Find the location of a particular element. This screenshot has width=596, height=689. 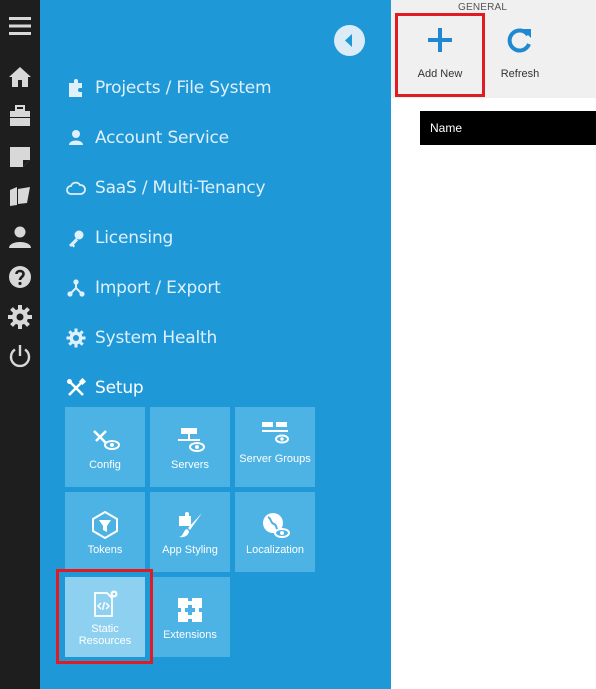

nav-item-system-health: System Health is located at coordinates (215, 338).